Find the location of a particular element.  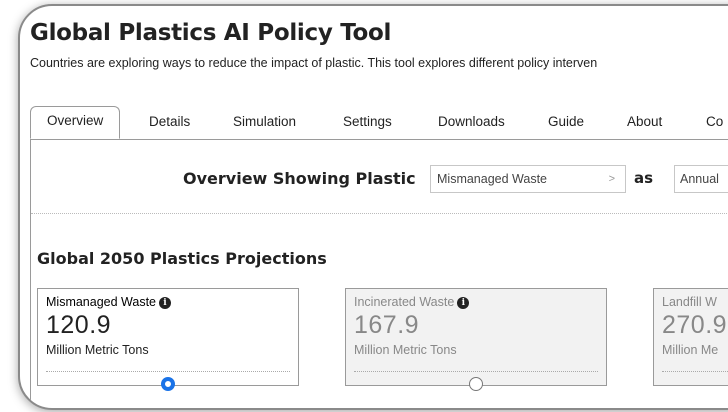

card-radio is located at coordinates (476, 384).